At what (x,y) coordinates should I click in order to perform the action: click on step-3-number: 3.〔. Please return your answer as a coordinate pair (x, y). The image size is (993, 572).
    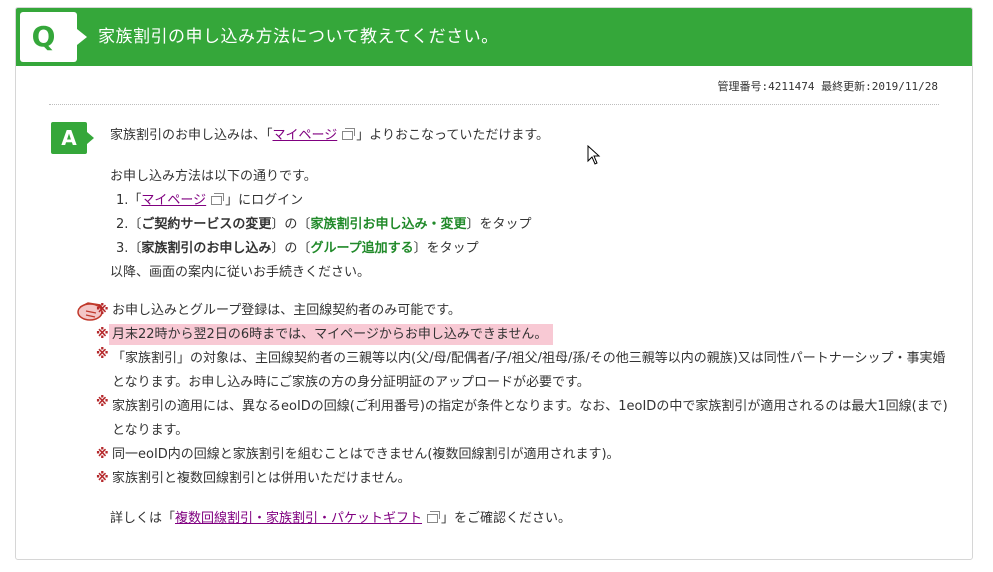
    Looking at the image, I should click on (129, 248).